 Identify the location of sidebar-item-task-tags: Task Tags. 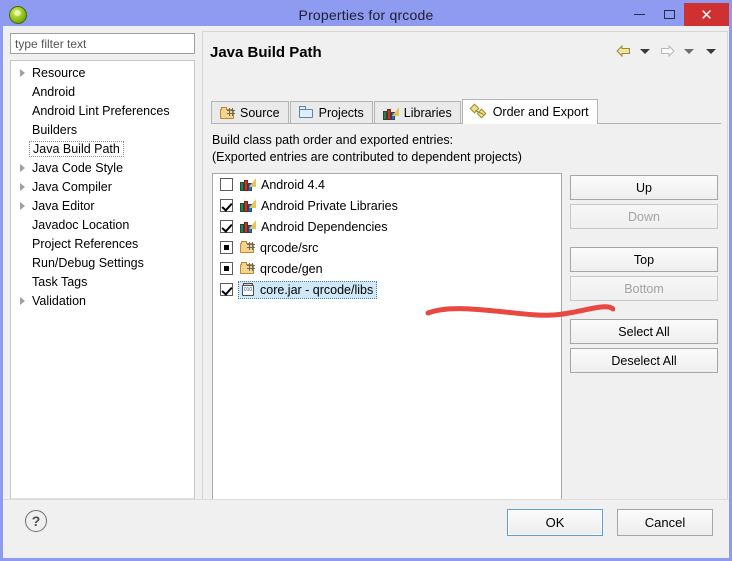
(102, 281).